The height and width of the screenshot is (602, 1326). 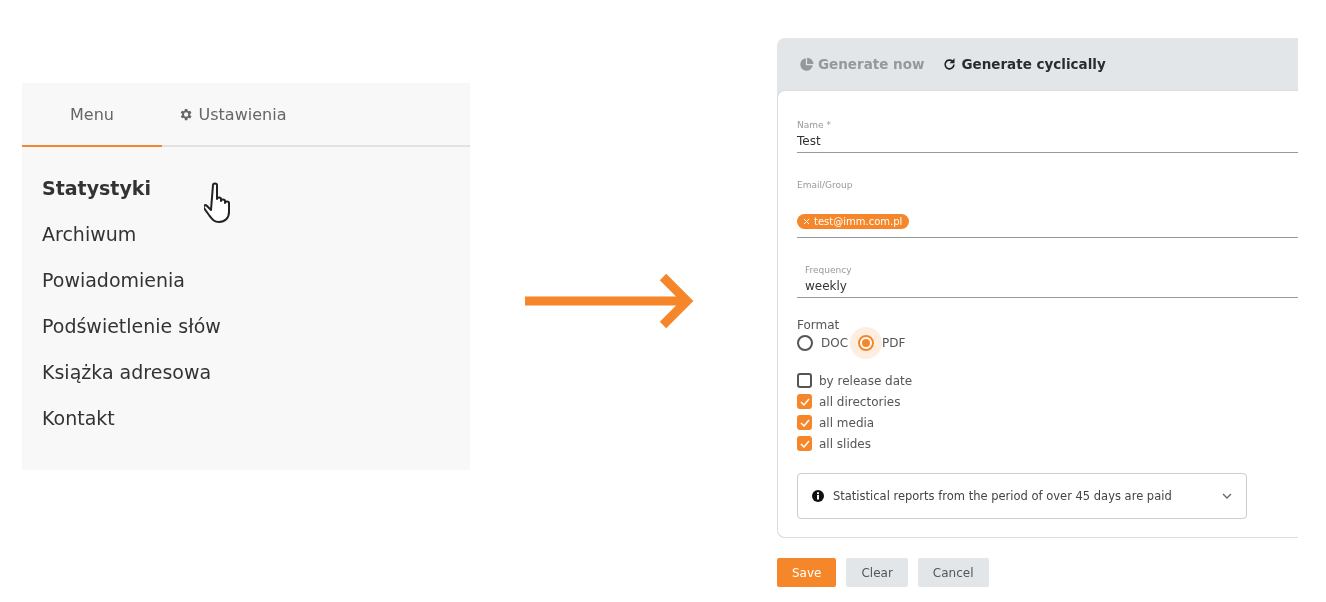 What do you see at coordinates (828, 270) in the screenshot?
I see `field-label: Frequency` at bounding box center [828, 270].